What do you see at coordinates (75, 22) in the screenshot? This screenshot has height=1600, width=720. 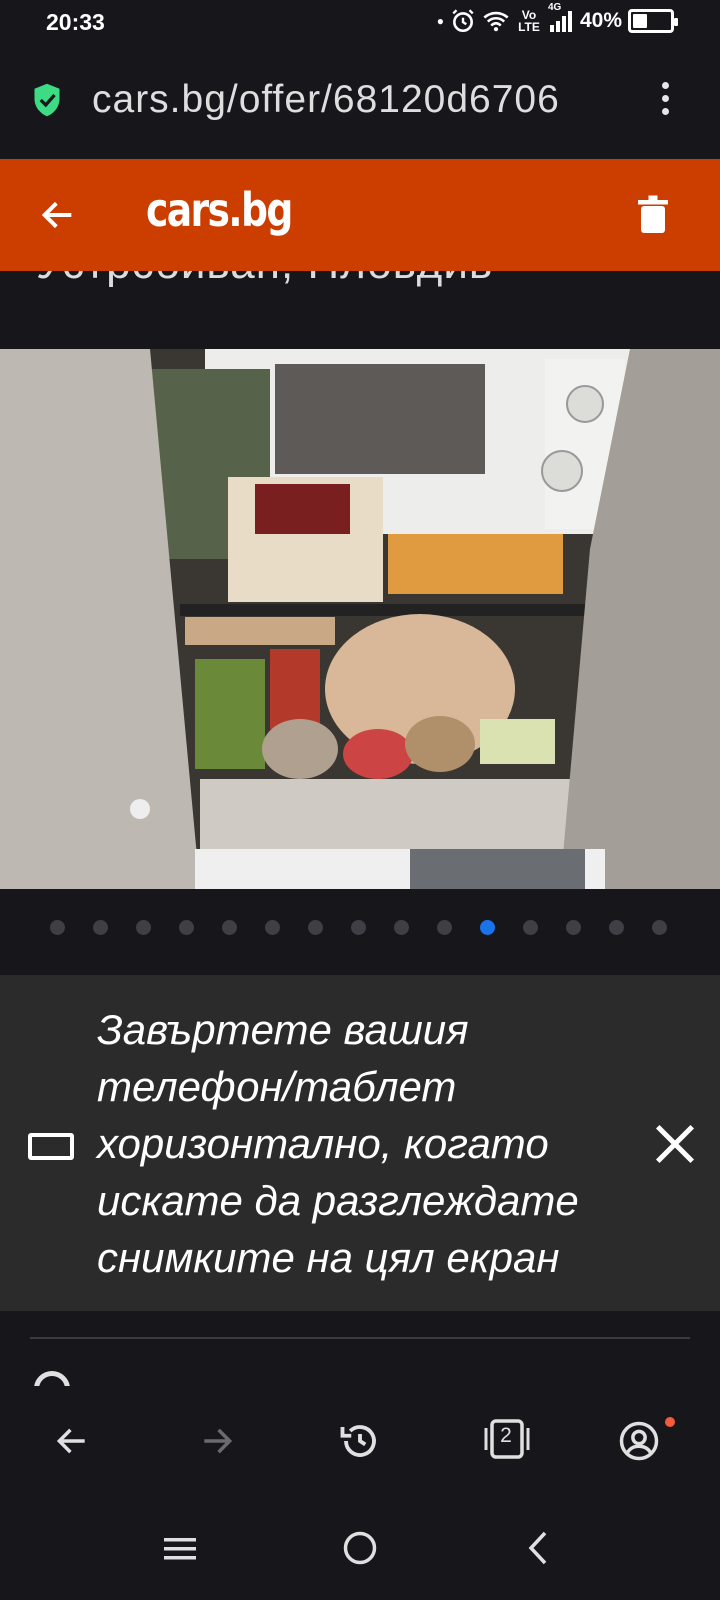 I see `status-time: 20:33` at bounding box center [75, 22].